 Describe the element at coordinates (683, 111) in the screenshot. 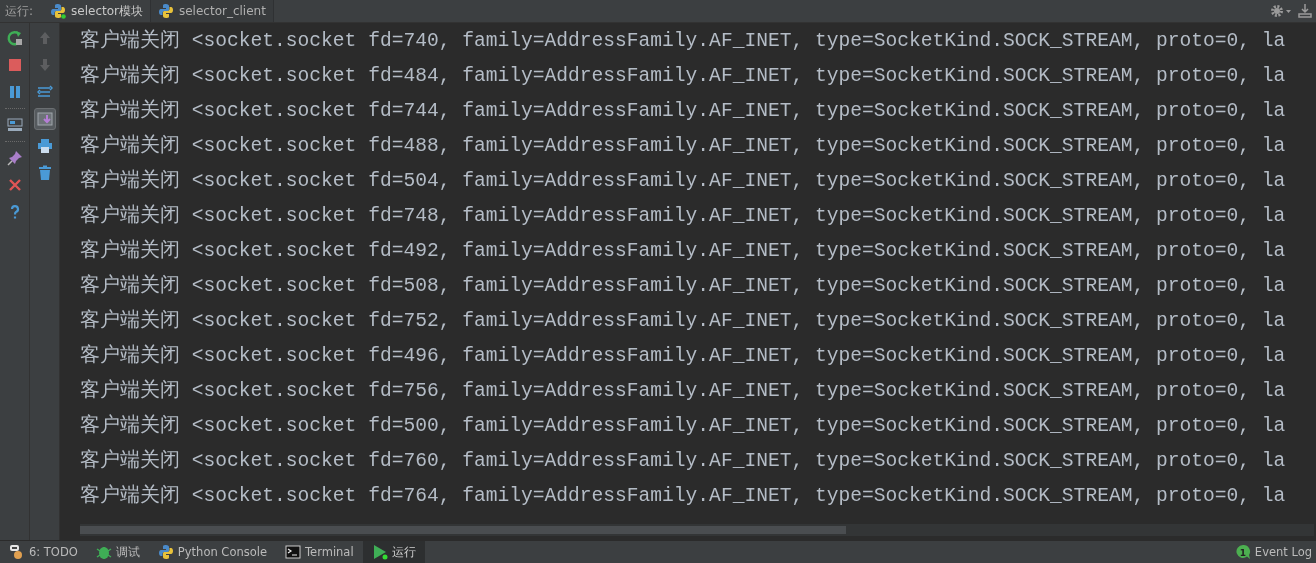

I see `console-line: 客户端关闭 <socket.socket fd=744, family=AddressFamily.AF_INET, type=SocketKind.SOCK_STREAM, proto=0, la` at that location.